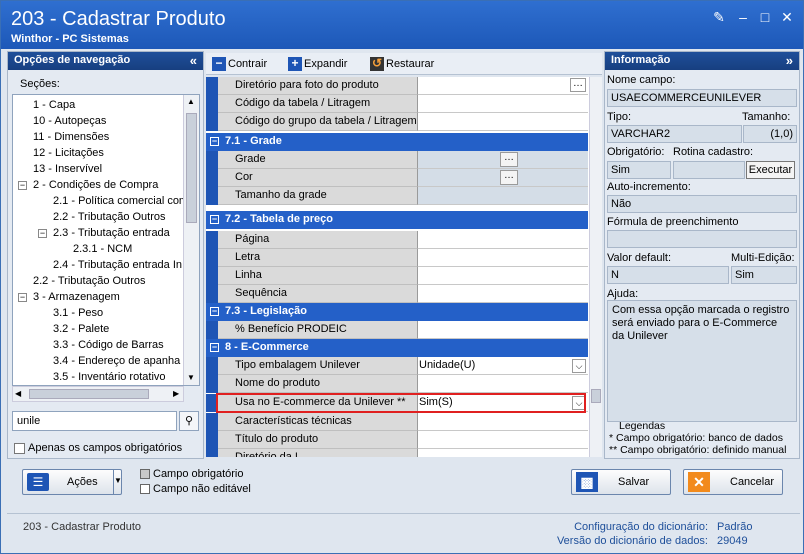 Image resolution: width=804 pixels, height=554 pixels. Describe the element at coordinates (733, 482) in the screenshot. I see `cancel-button: ✕ Cancelar` at that location.